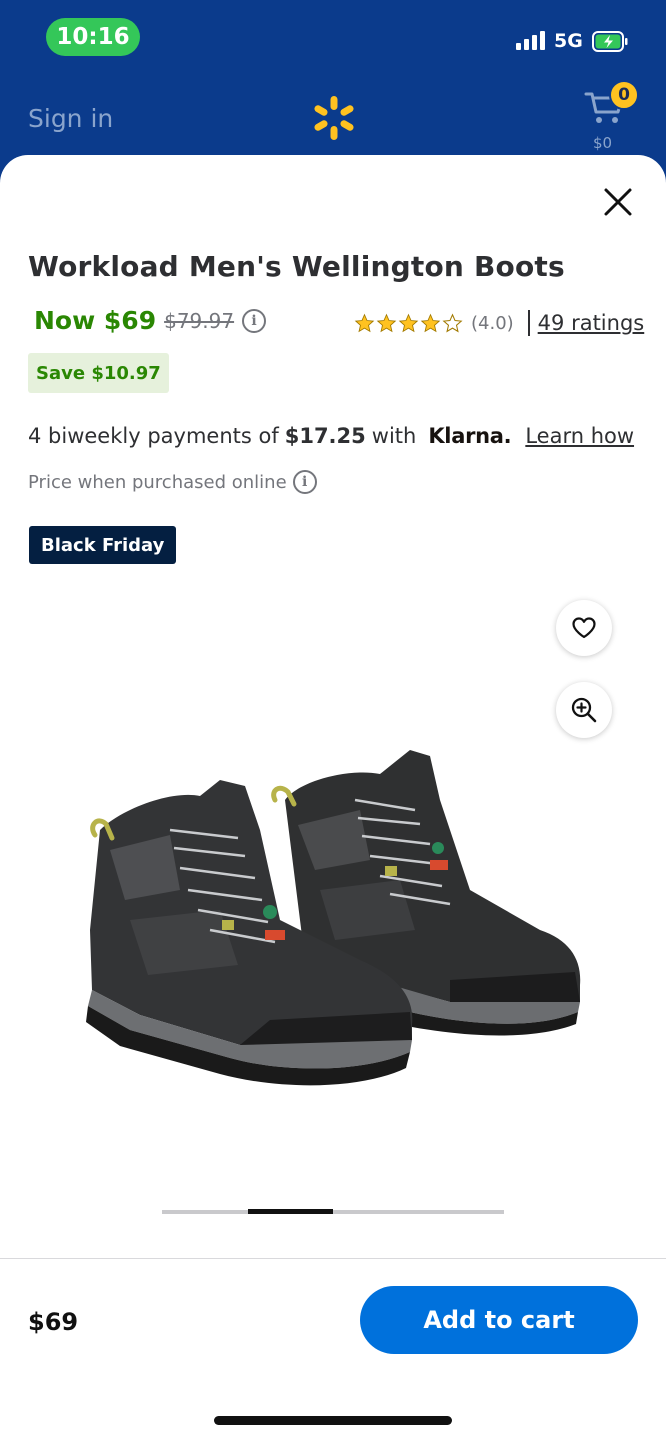 The height and width of the screenshot is (1440, 666). What do you see at coordinates (333, 1258) in the screenshot?
I see `footer-divider` at bounding box center [333, 1258].